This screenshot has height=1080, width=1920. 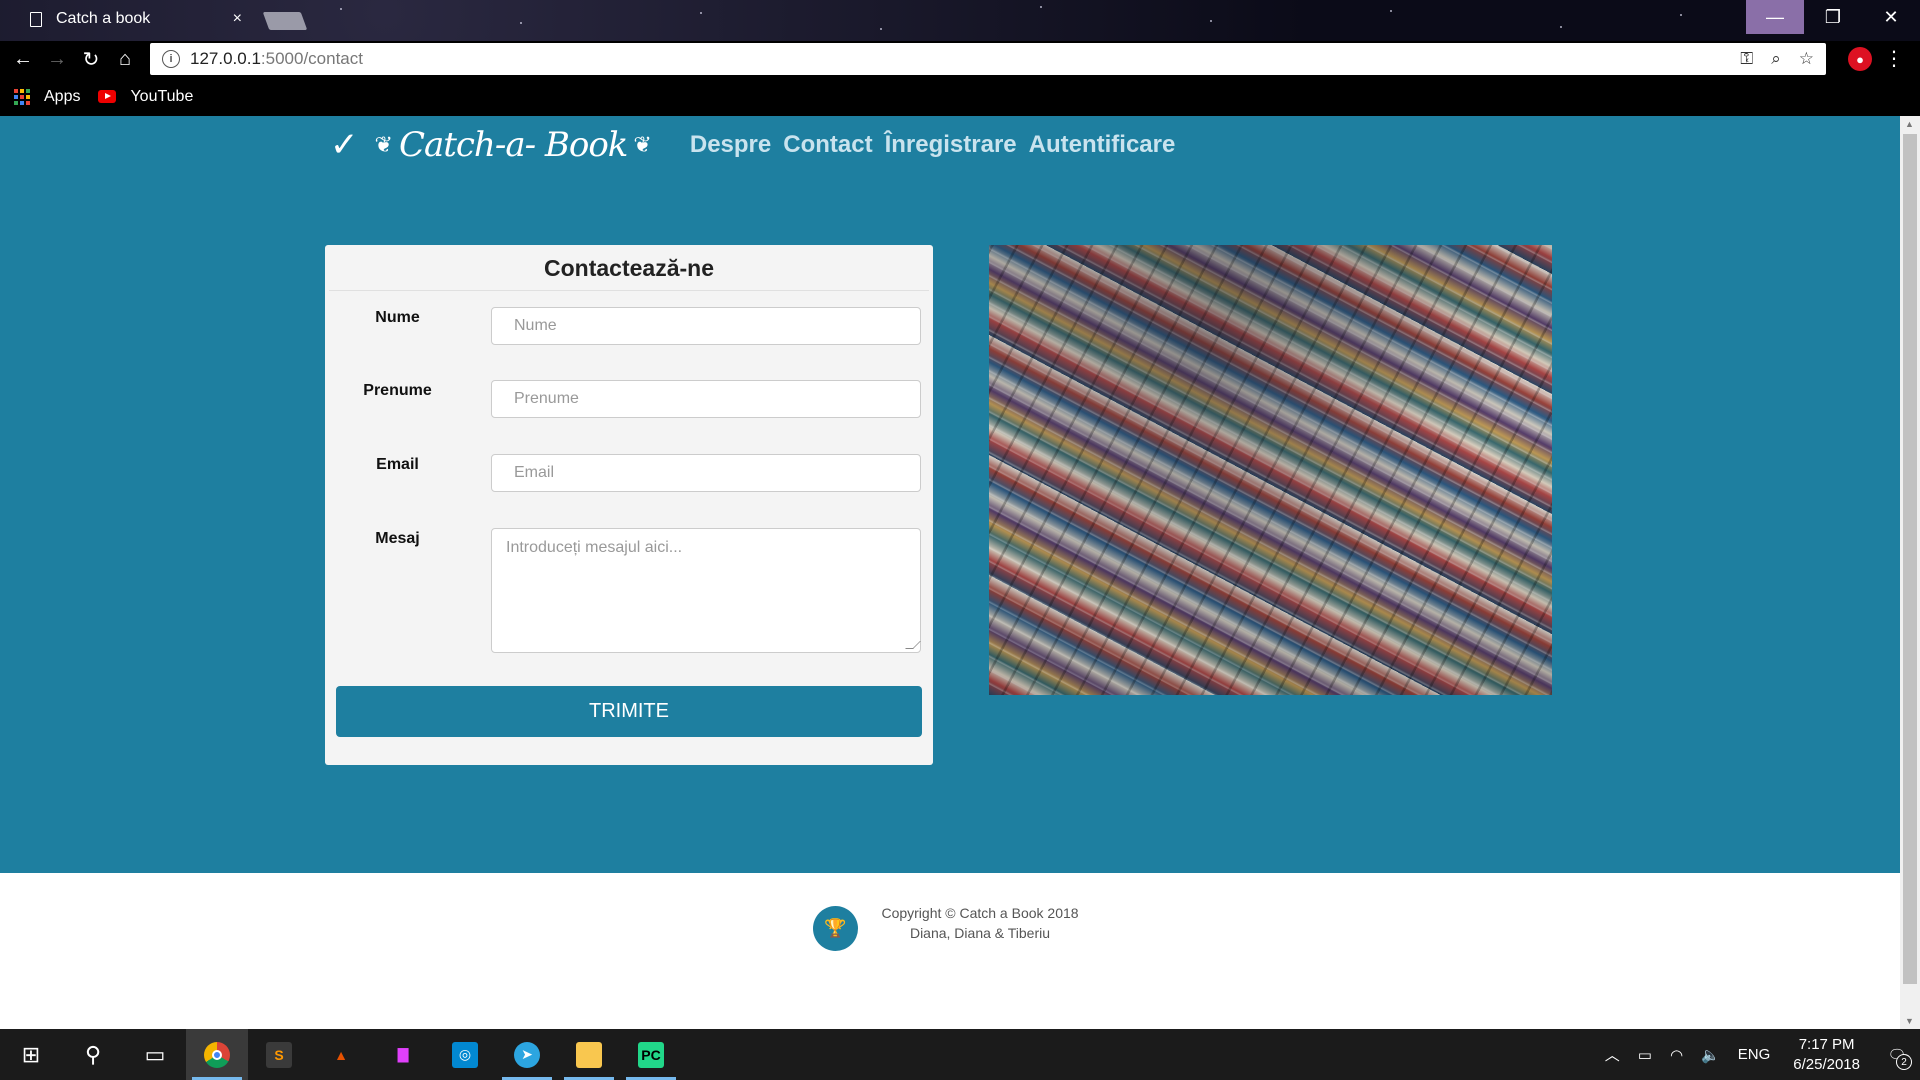 I want to click on scroll-up-icon: ▲, so click(x=1909, y=124).